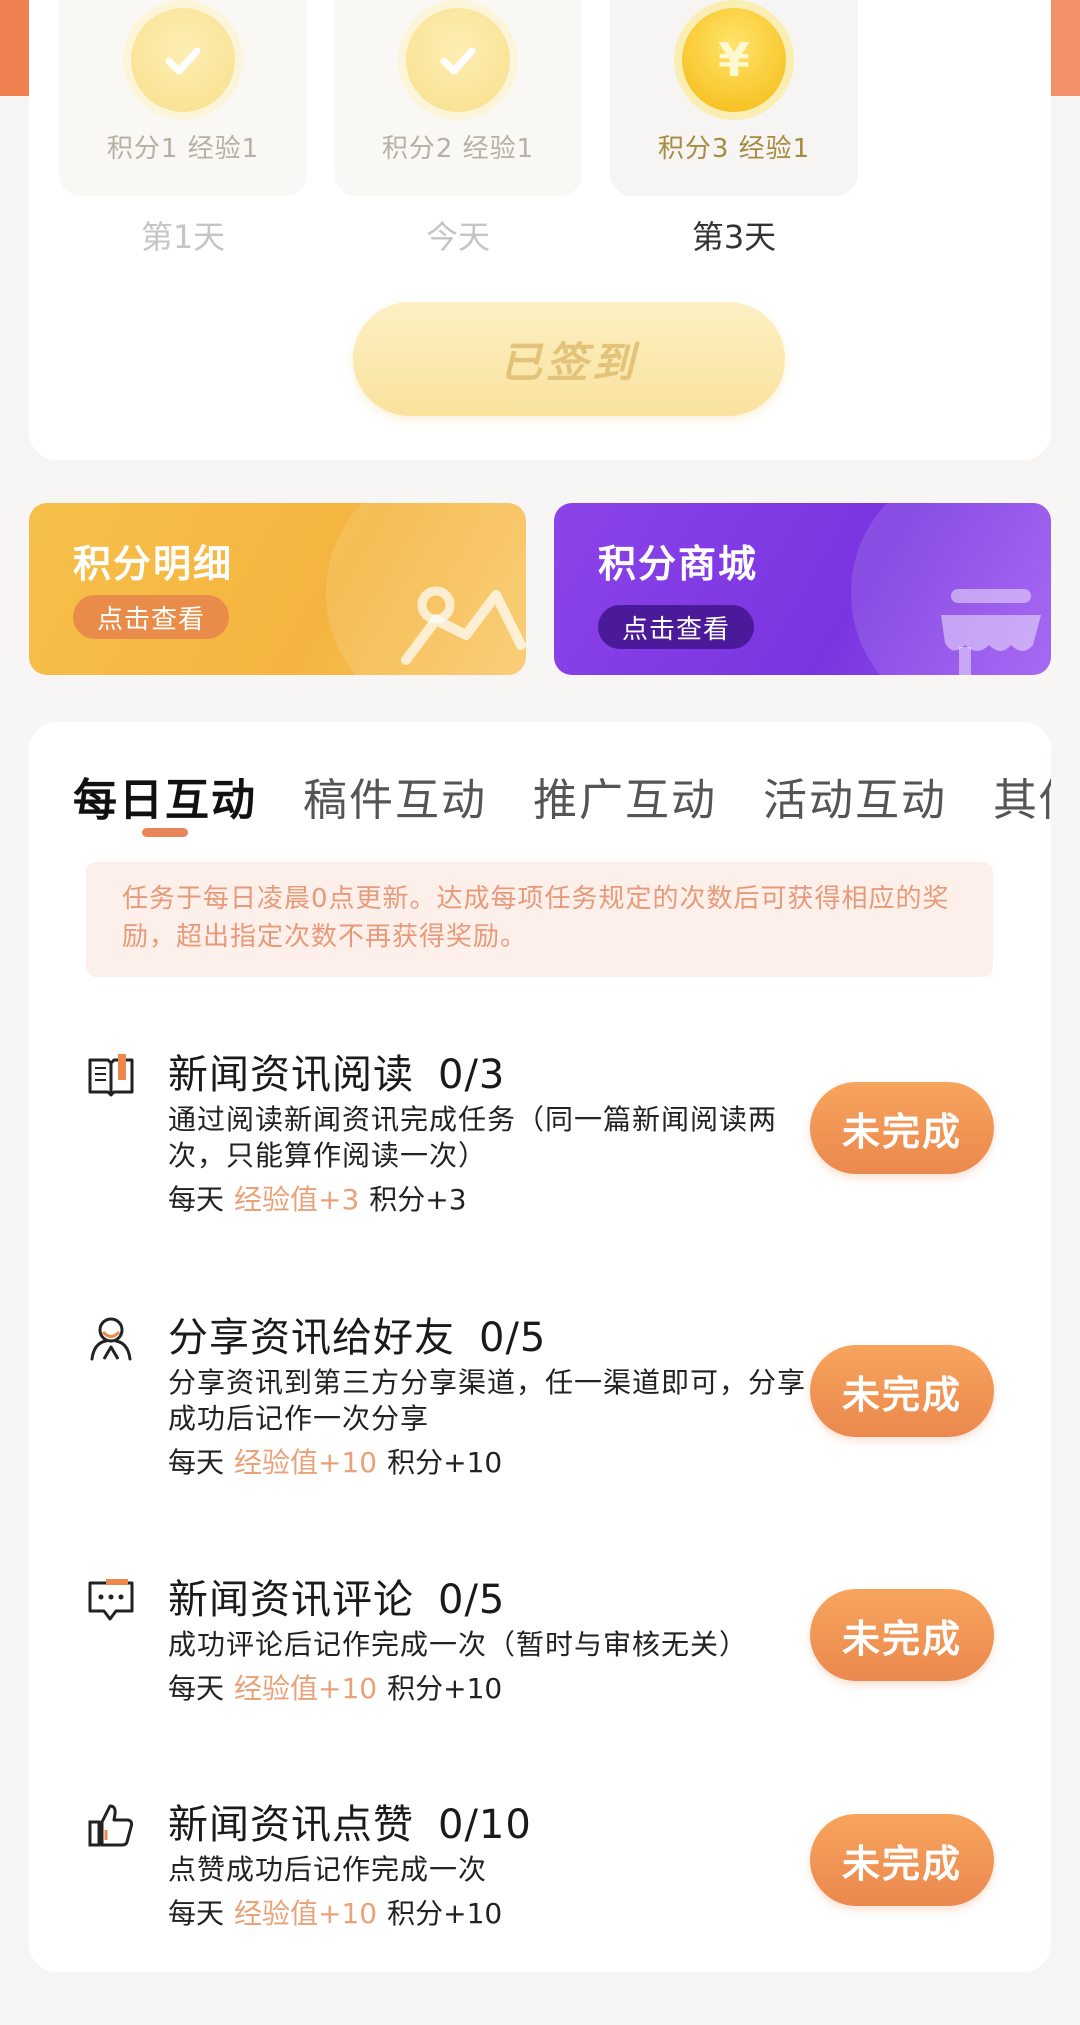  I want to click on task-description: 分享资讯到第三方分享渠道，任一渠道即可，分享成功后记作一次分享, so click(487, 1400).